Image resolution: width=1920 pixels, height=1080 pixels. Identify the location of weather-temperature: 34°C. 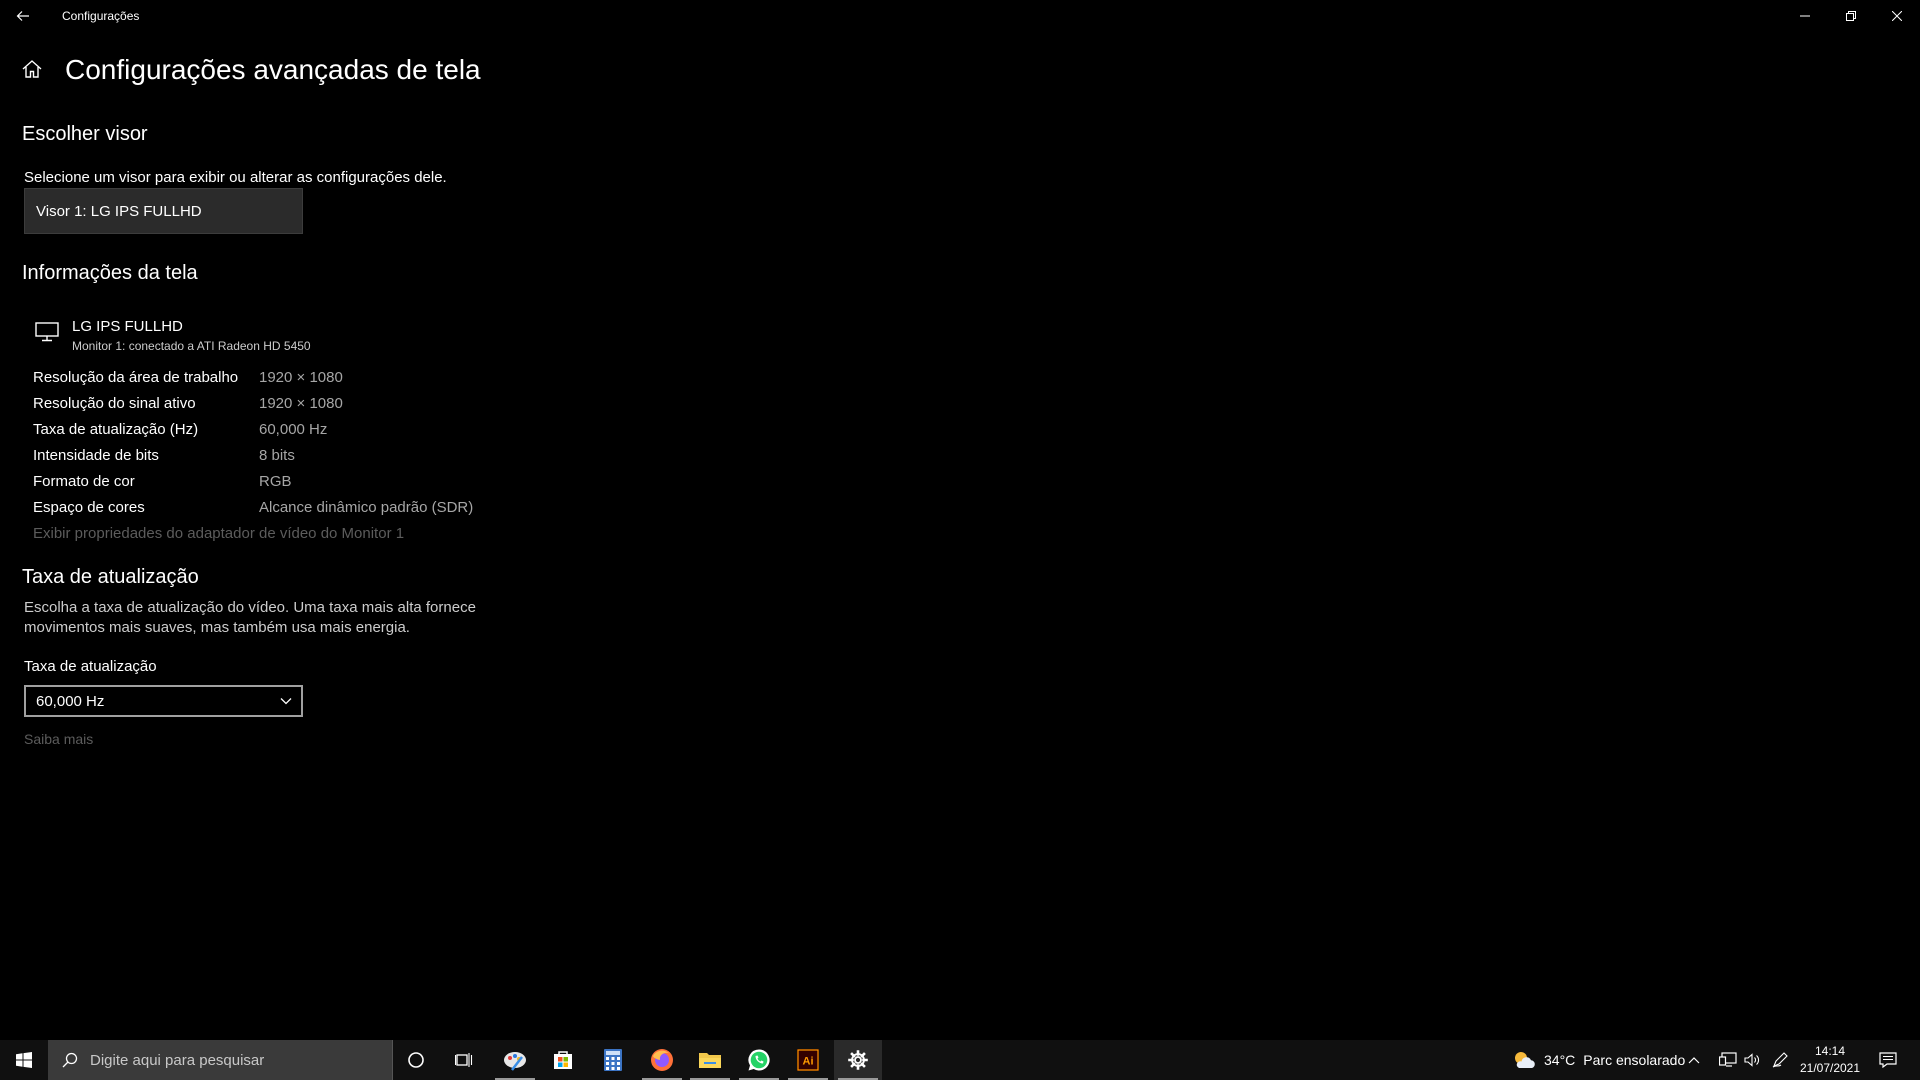
(1560, 1060).